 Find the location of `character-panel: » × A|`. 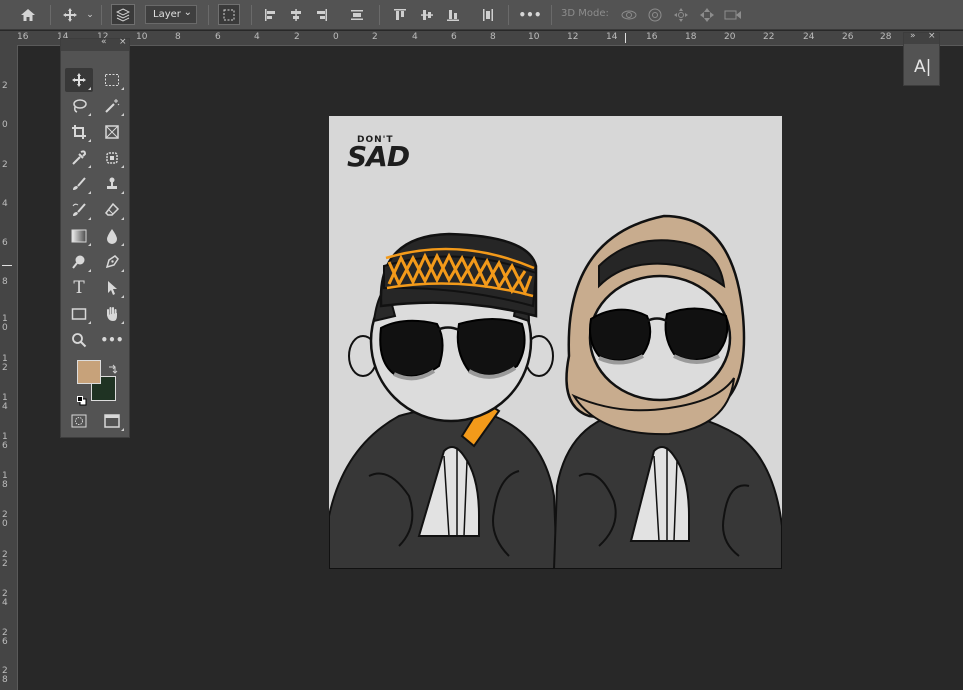

character-panel: » × A| is located at coordinates (921, 58).